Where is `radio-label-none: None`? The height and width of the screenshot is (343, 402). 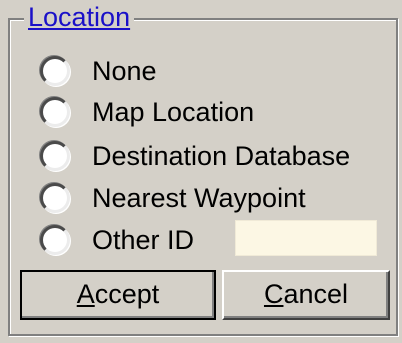 radio-label-none: None is located at coordinates (124, 71).